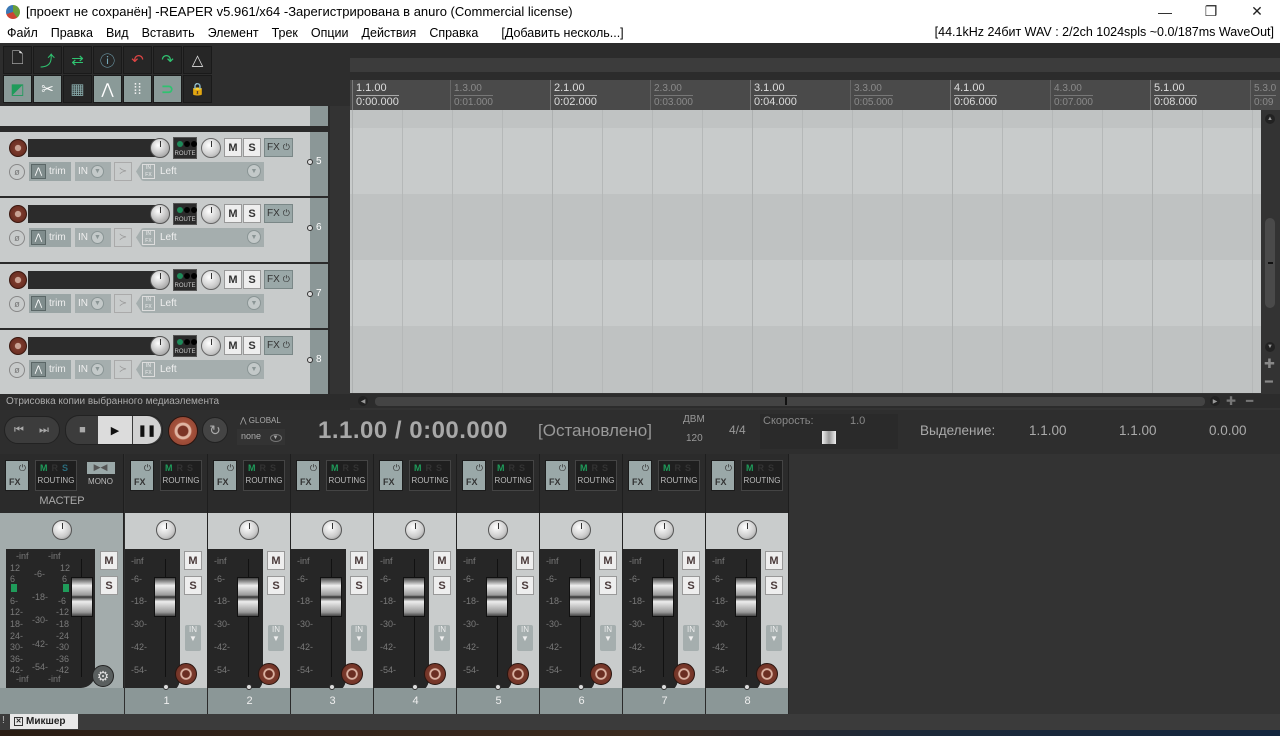  What do you see at coordinates (137, 89) in the screenshot?
I see `grid-icon: ⁞⁞` at bounding box center [137, 89].